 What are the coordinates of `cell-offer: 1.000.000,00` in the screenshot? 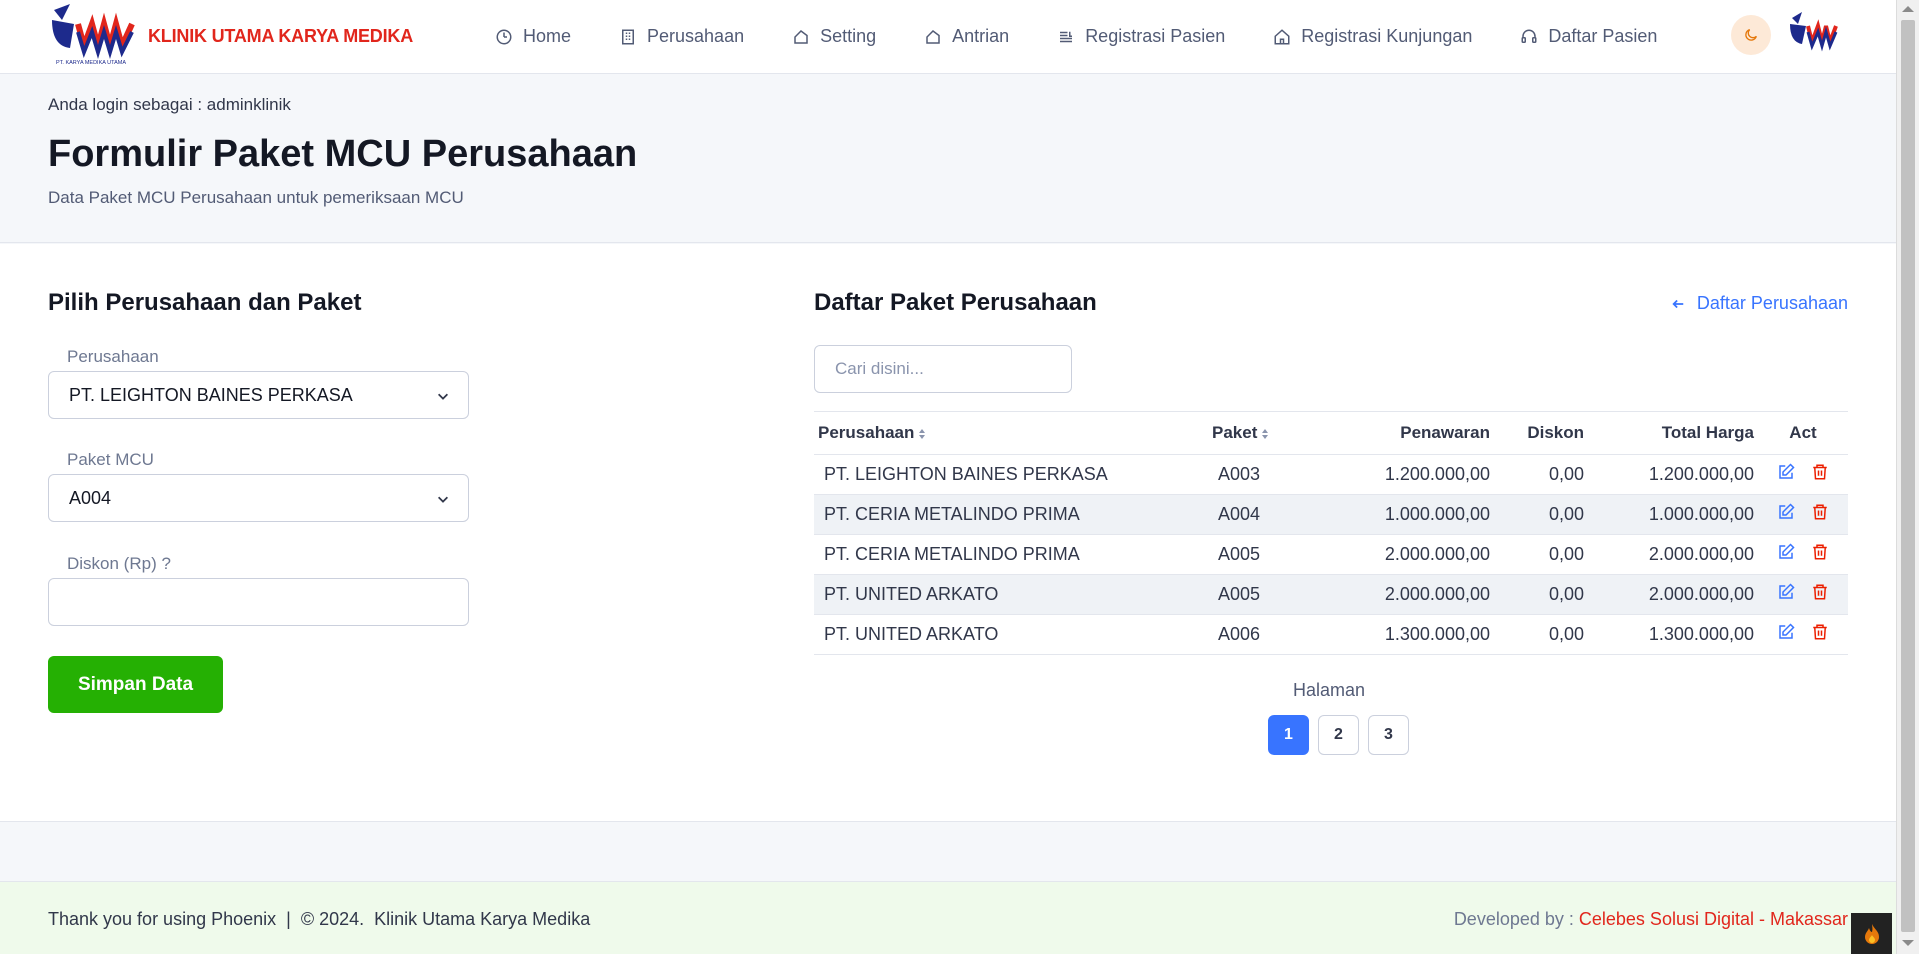 It's located at (1401, 514).